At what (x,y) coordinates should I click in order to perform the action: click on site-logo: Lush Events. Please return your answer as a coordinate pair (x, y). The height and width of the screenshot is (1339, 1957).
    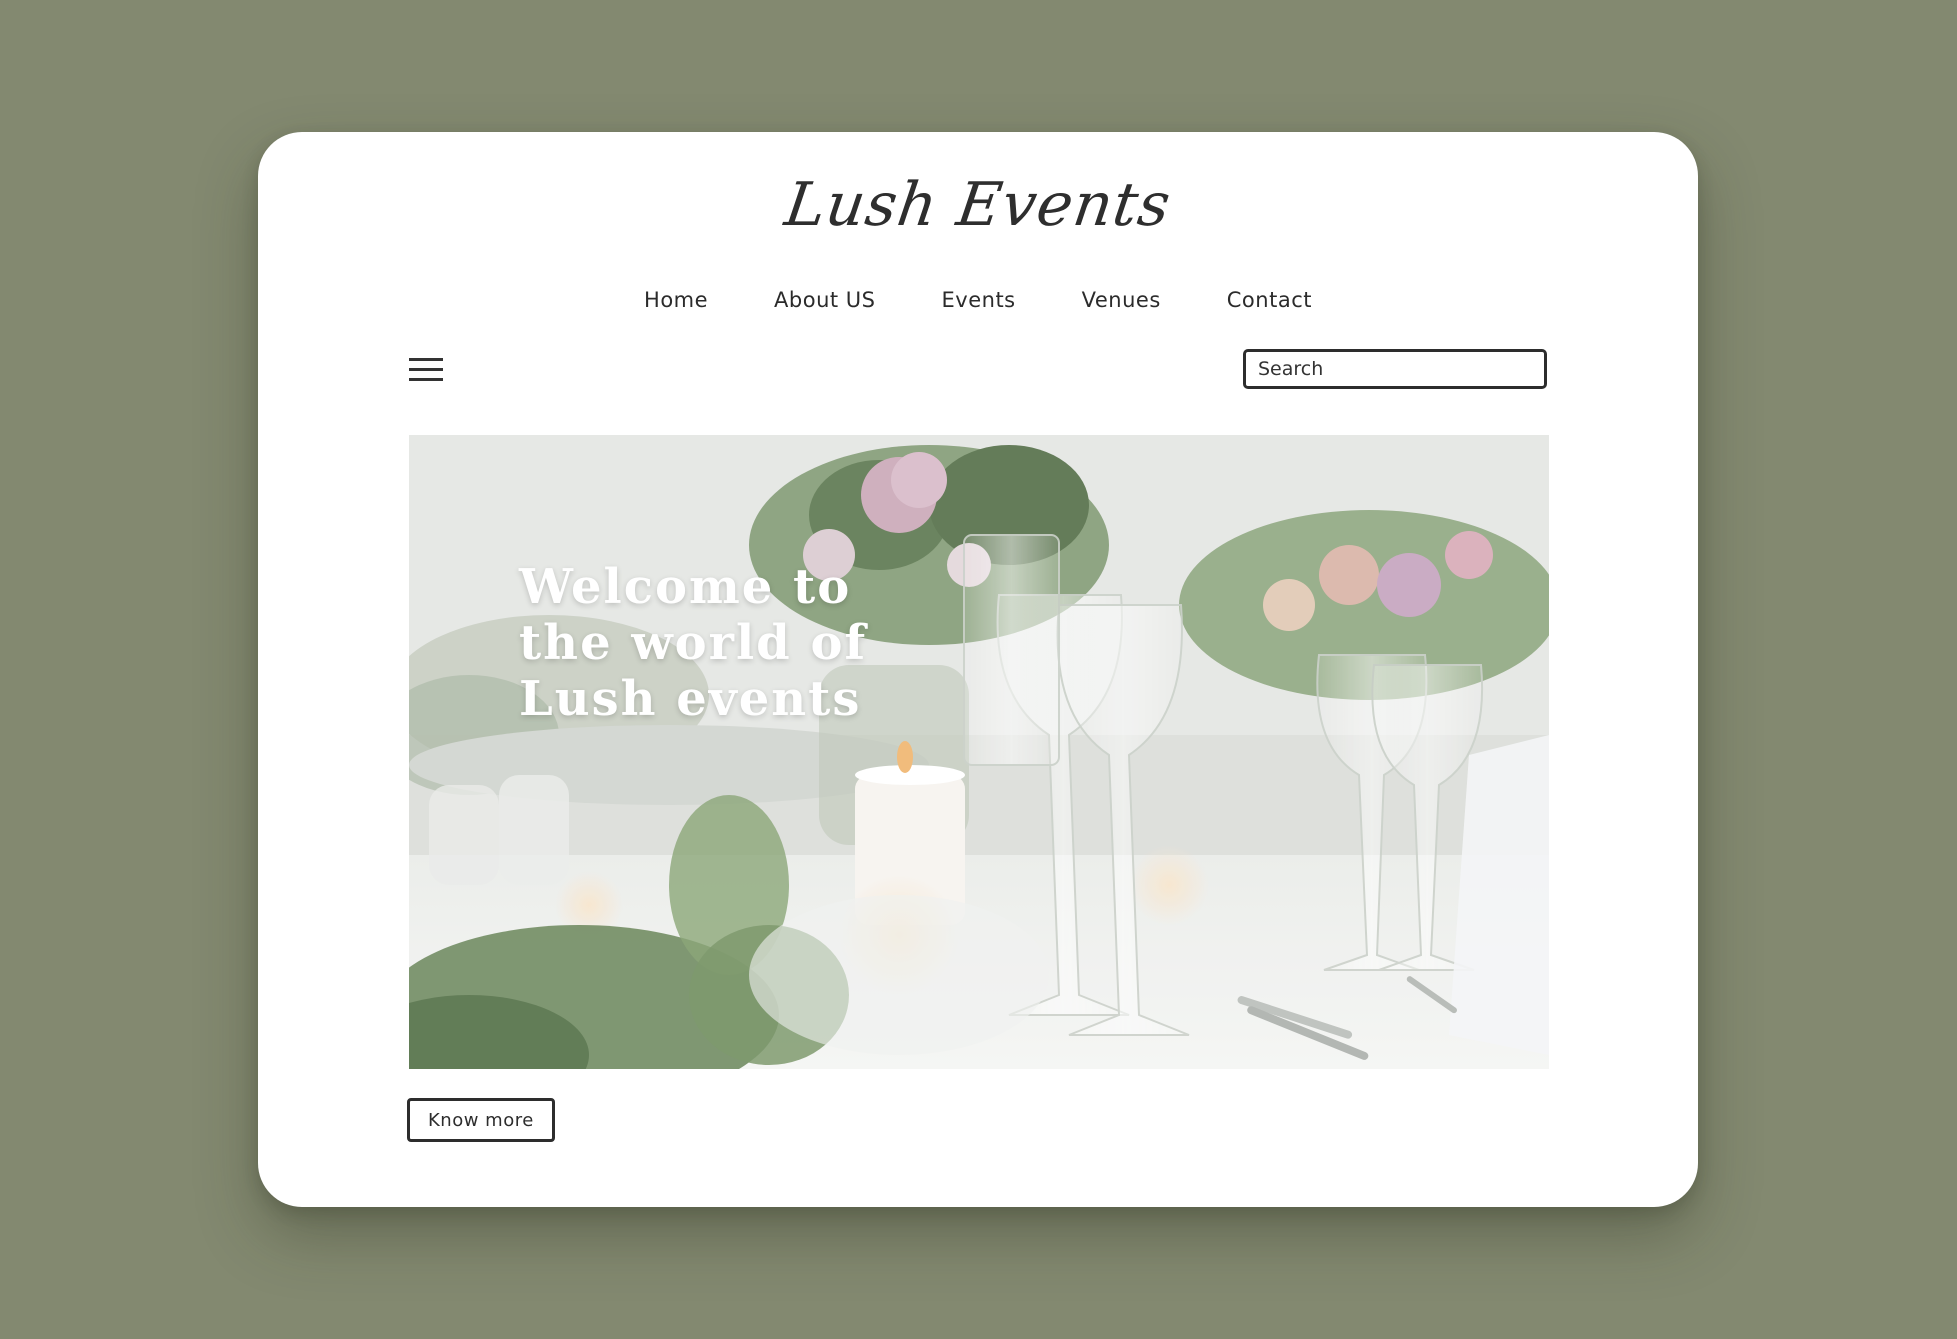
    Looking at the image, I should click on (978, 205).